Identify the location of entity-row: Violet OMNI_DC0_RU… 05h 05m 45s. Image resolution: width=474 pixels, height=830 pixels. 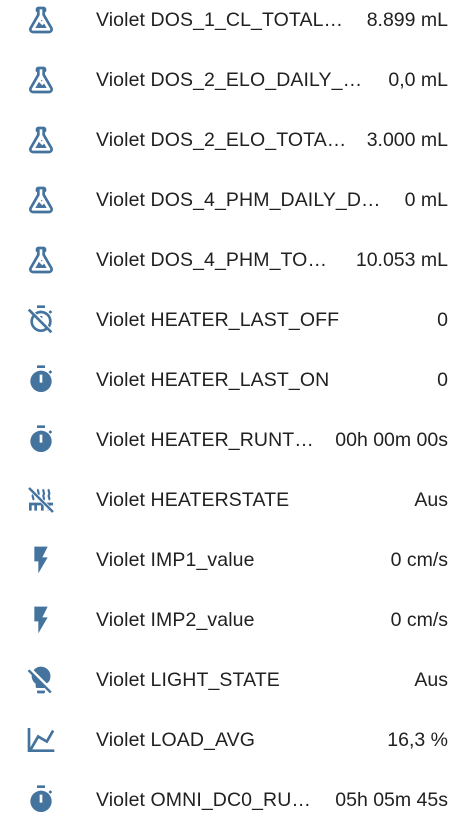
(237, 800).